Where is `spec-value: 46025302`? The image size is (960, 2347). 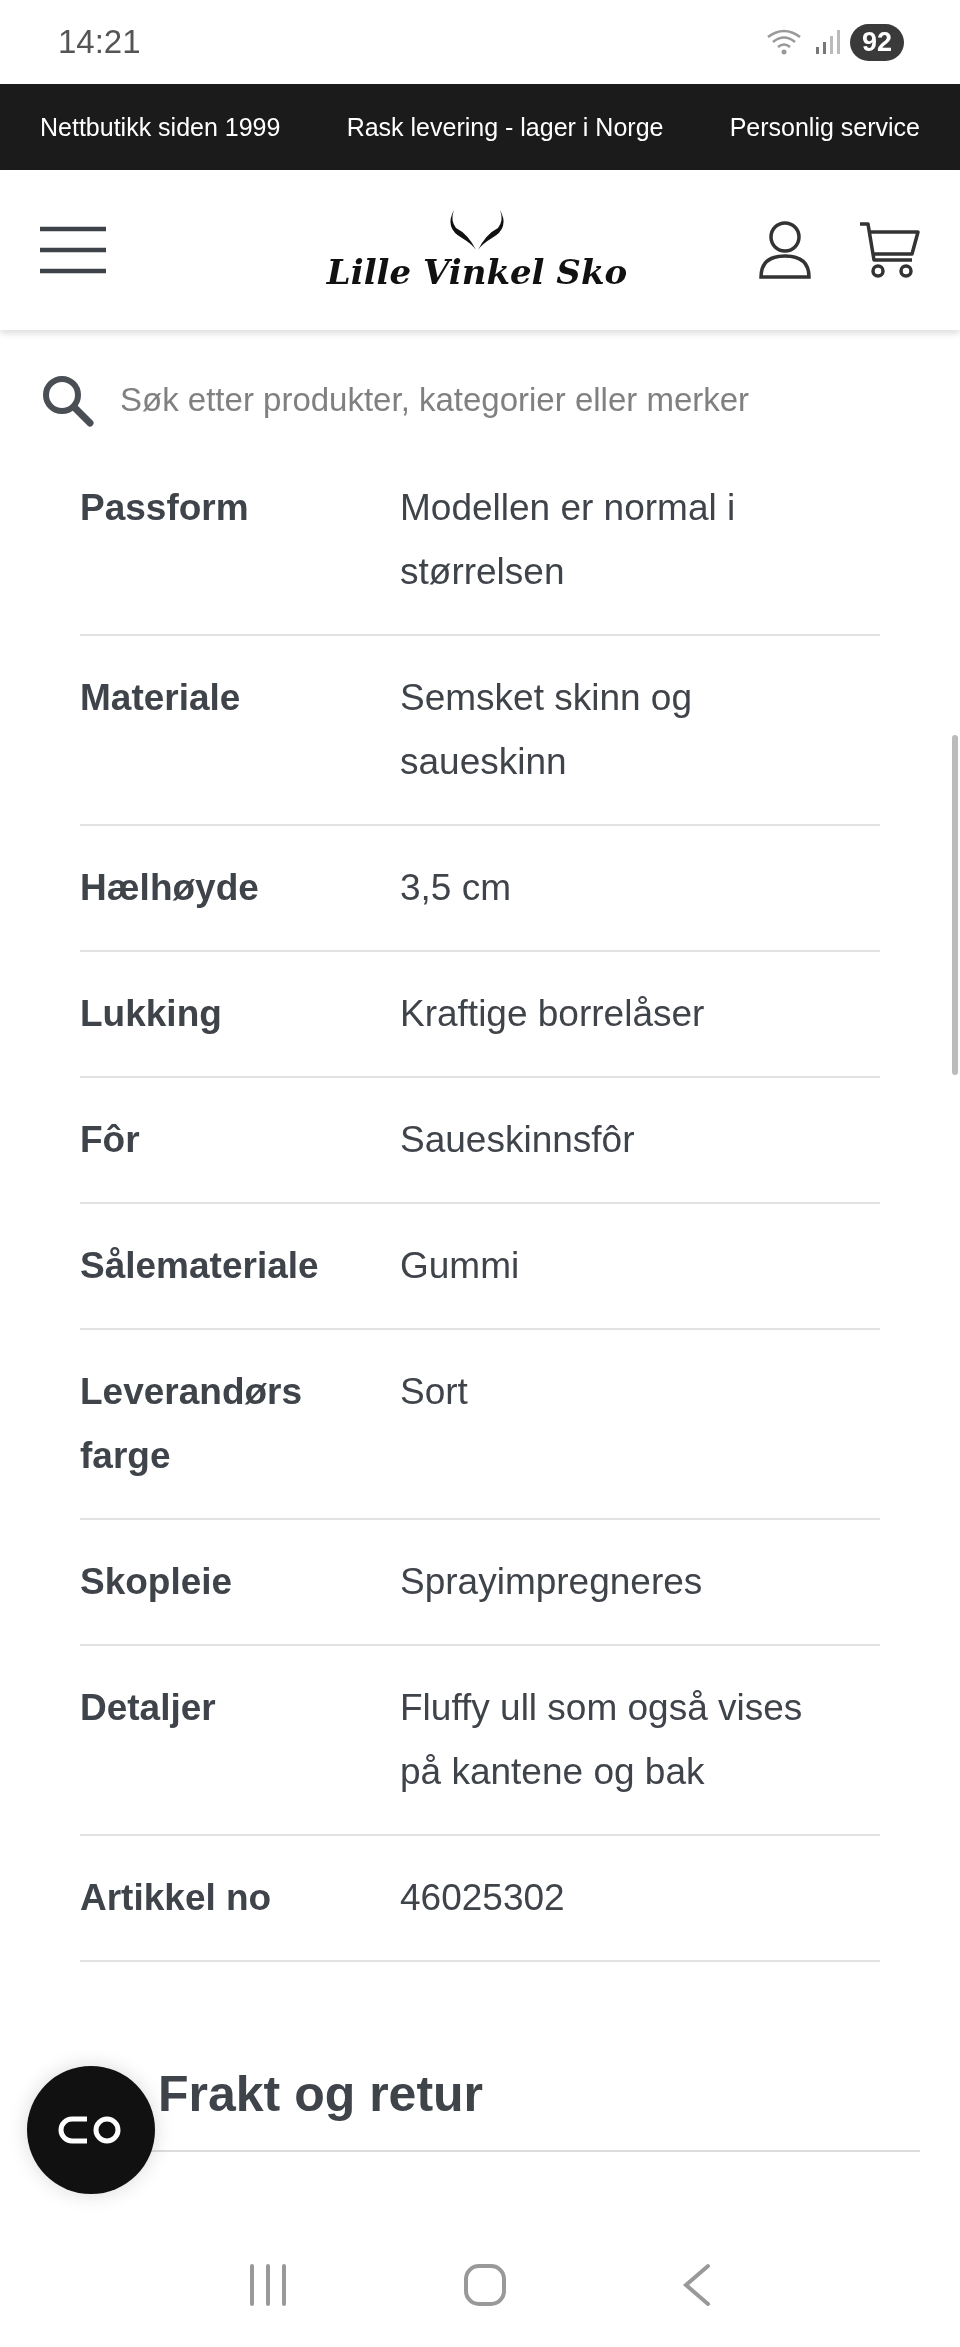
spec-value: 46025302 is located at coordinates (483, 1898).